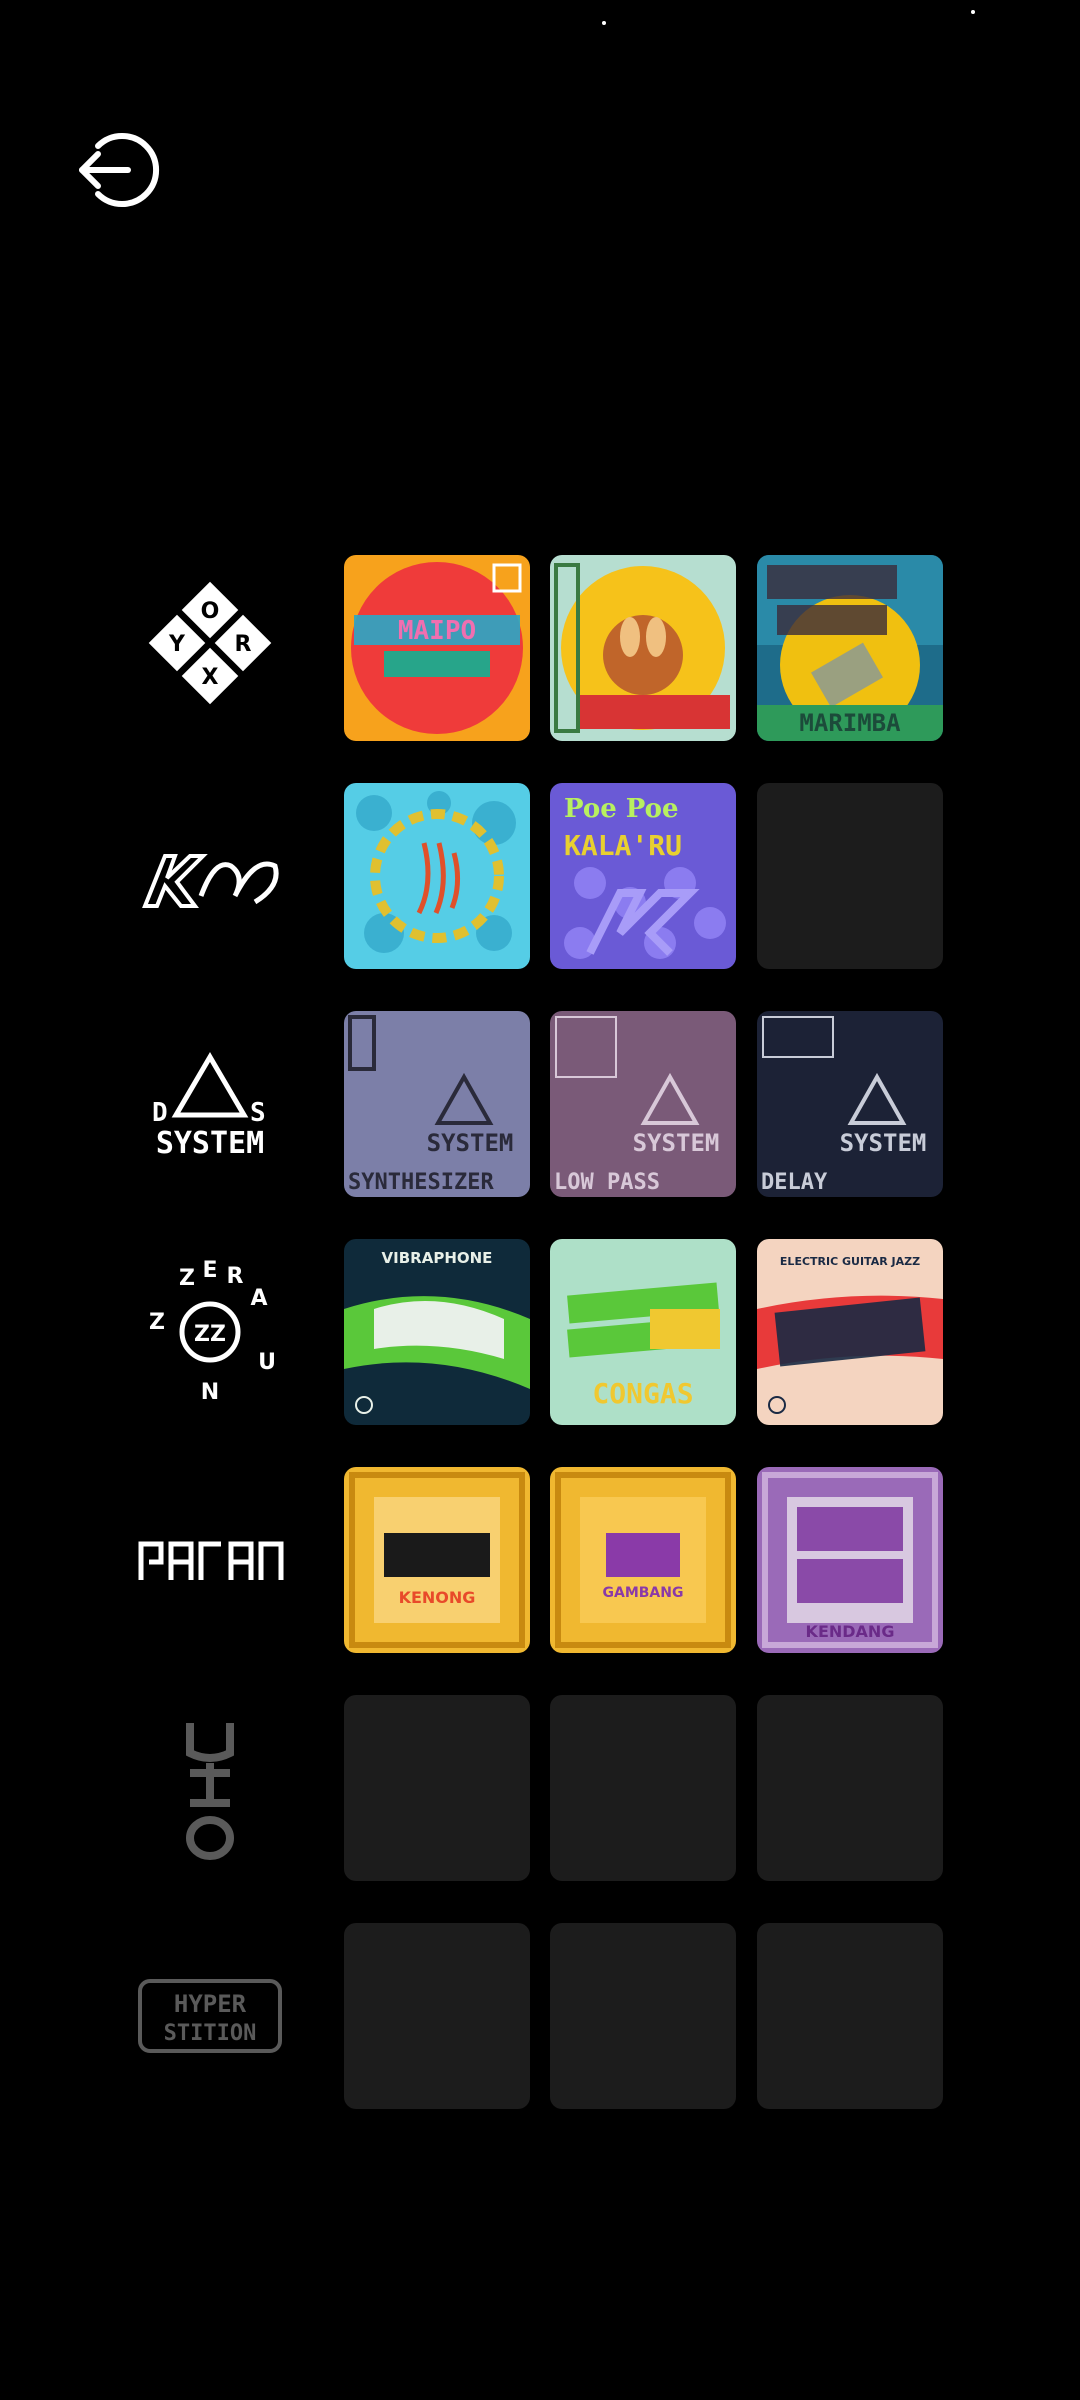 The image size is (1080, 2400). What do you see at coordinates (437, 648) in the screenshot?
I see `sound-tile-oryx-1: MAIPO` at bounding box center [437, 648].